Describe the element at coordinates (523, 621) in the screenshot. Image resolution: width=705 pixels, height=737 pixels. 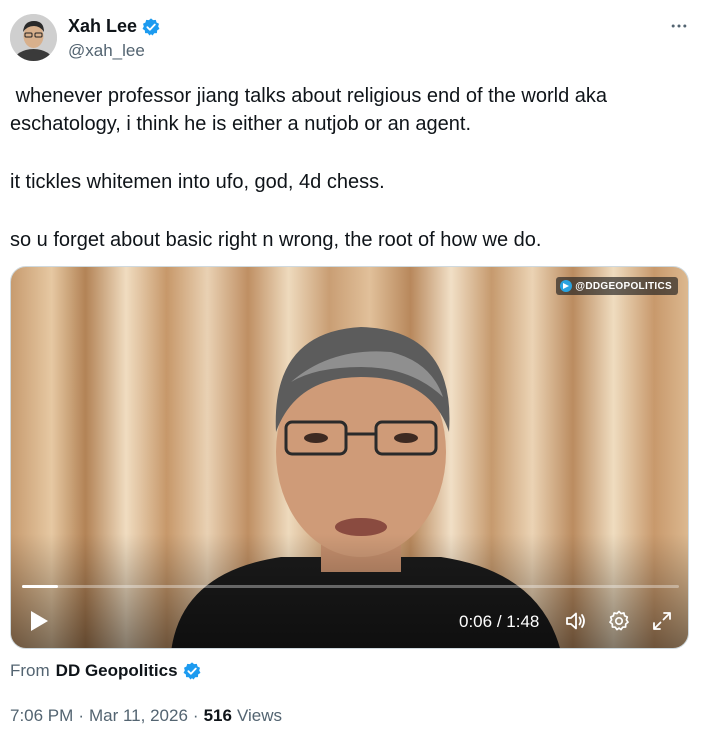
I see `duration: 1:48` at that location.